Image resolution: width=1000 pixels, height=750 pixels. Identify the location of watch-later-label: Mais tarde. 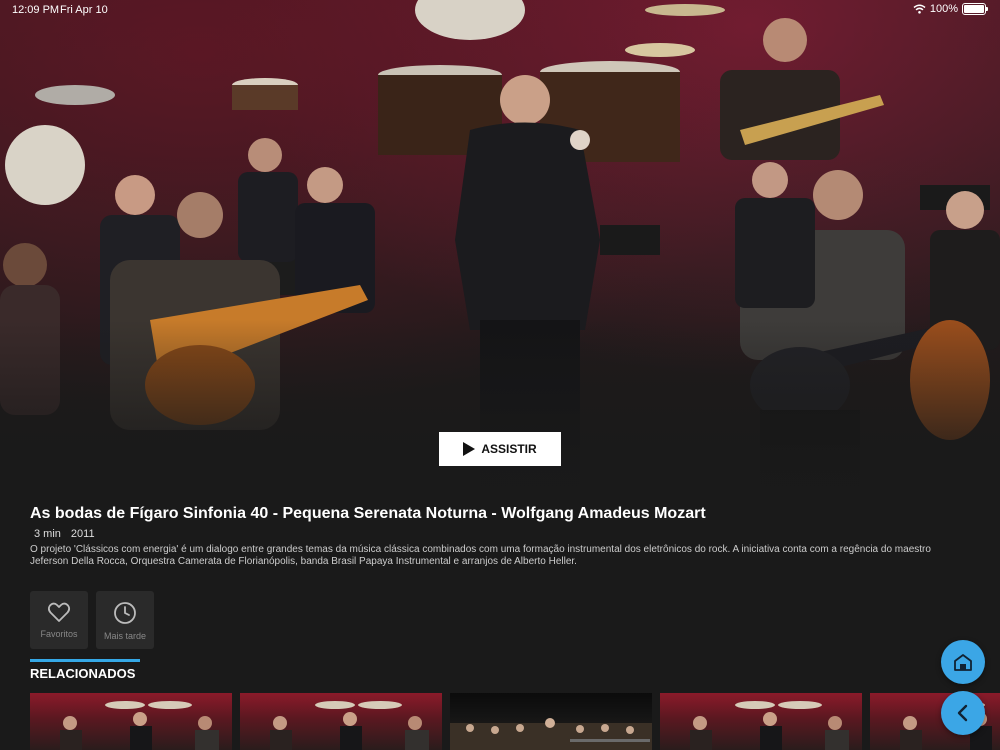
(125, 636).